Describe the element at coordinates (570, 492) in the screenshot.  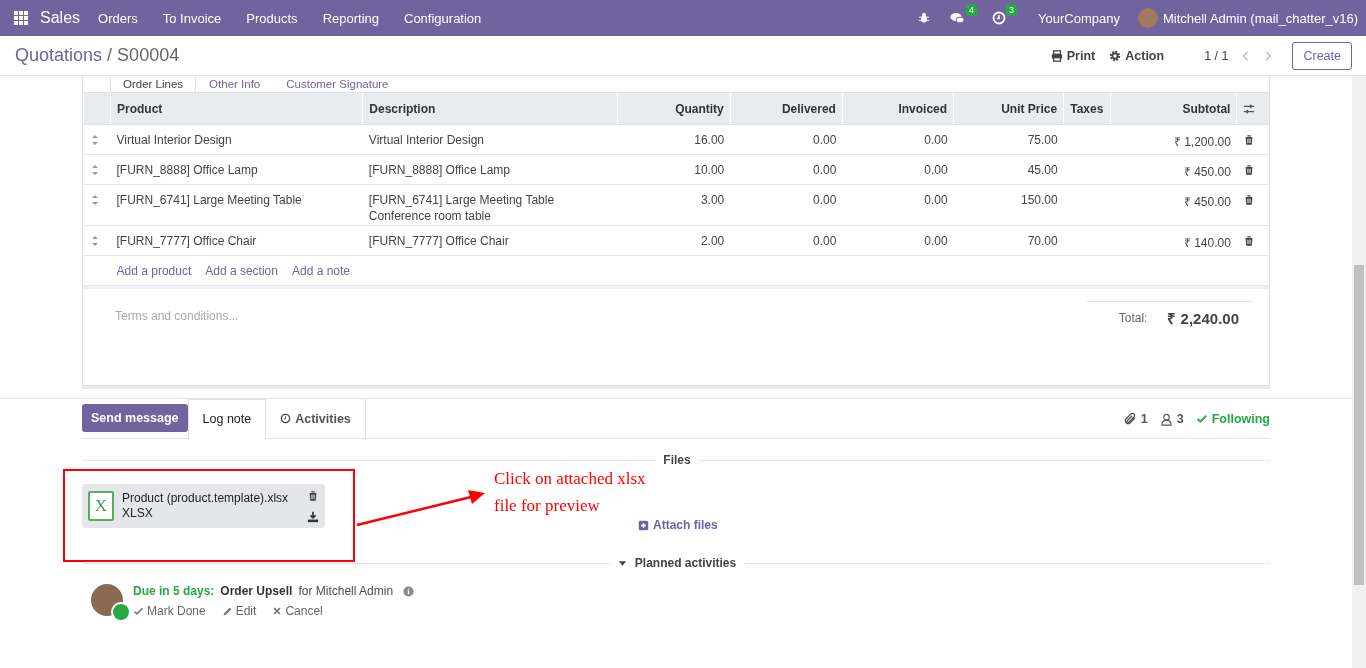
I see `annotation-text: Click on attached xlsx file for preview` at that location.